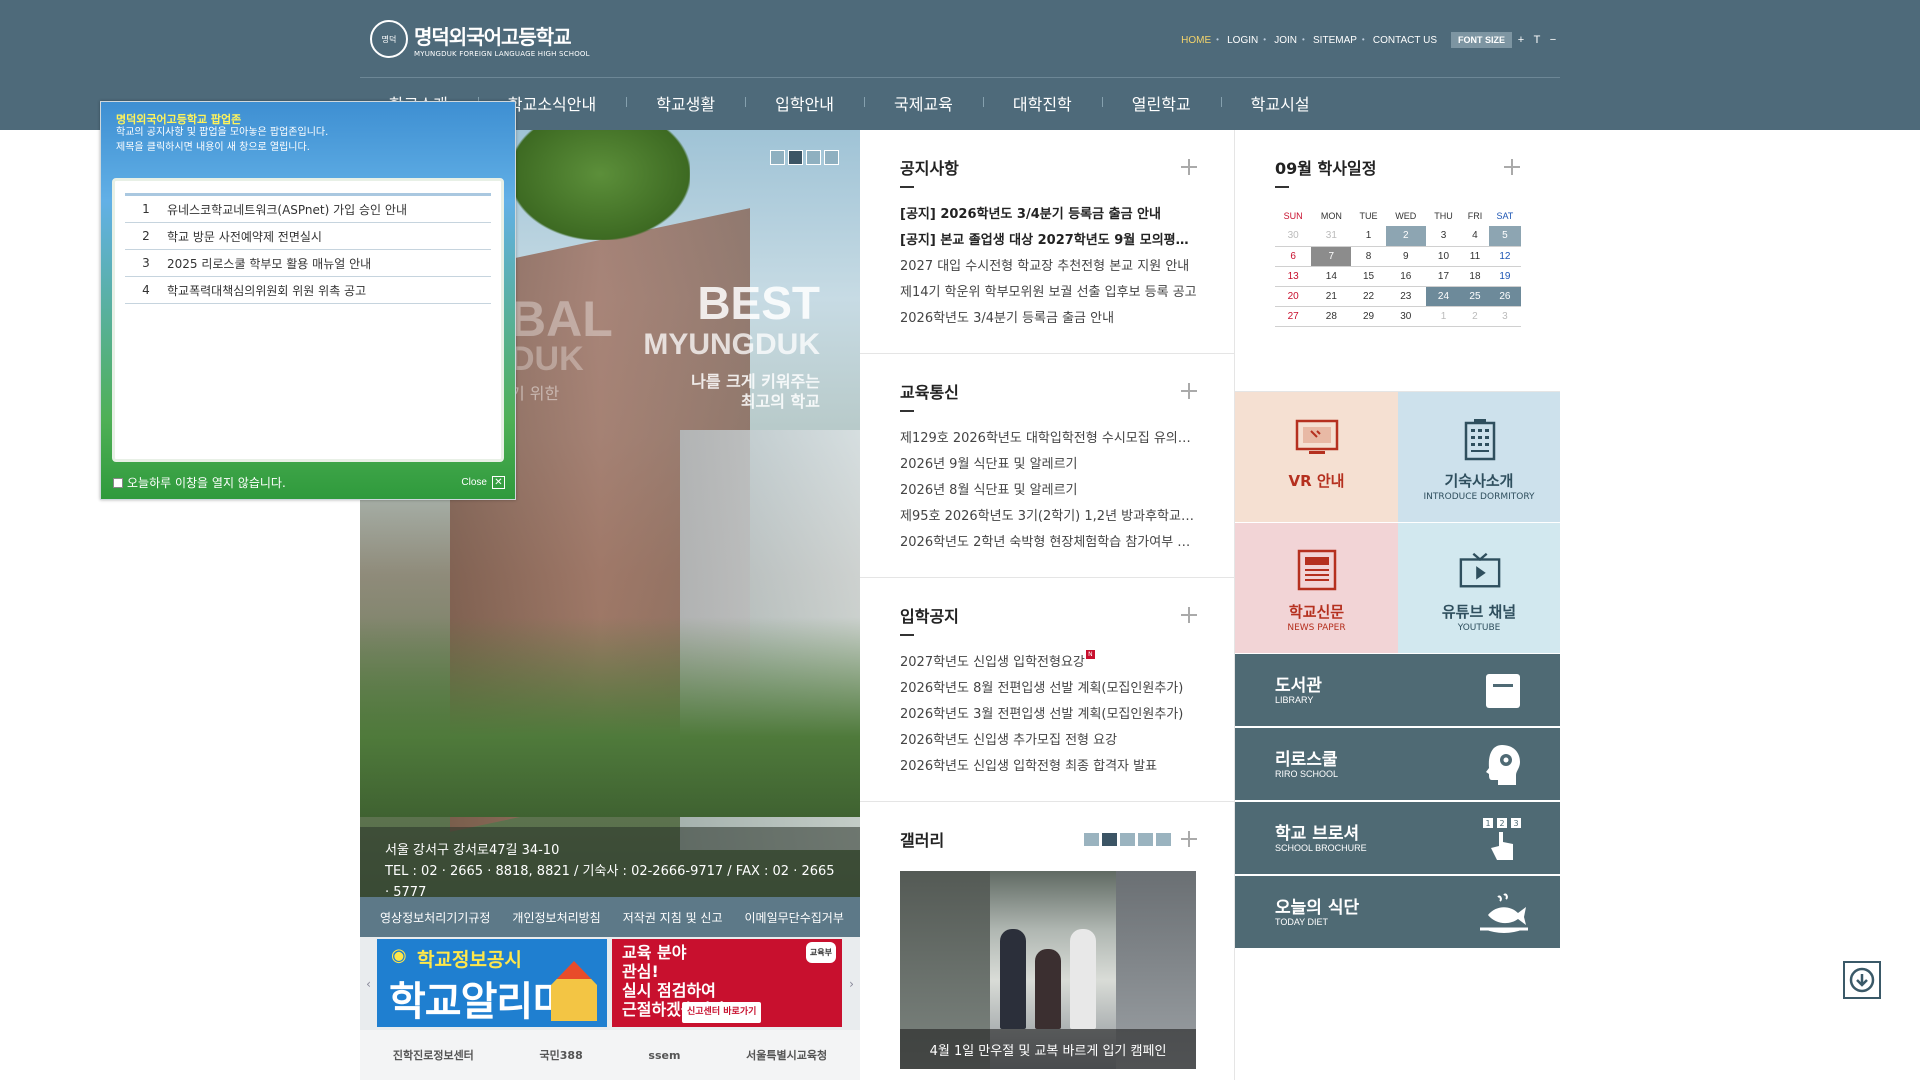  Describe the element at coordinates (1048, 215) in the screenshot. I see `list-item: [공지] 2026학년도 3/4분기 등록금 출금 안내` at that location.